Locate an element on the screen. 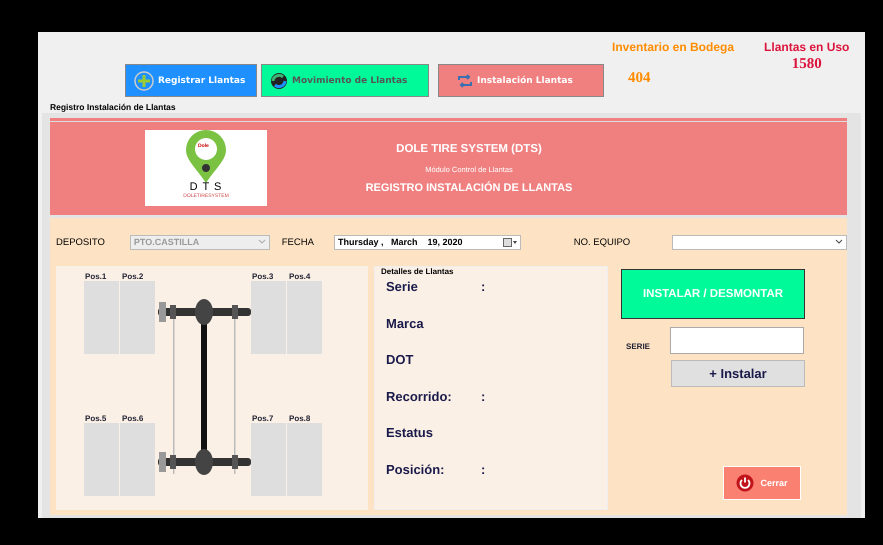 The image size is (883, 545). cycle-icon is located at coordinates (279, 81).